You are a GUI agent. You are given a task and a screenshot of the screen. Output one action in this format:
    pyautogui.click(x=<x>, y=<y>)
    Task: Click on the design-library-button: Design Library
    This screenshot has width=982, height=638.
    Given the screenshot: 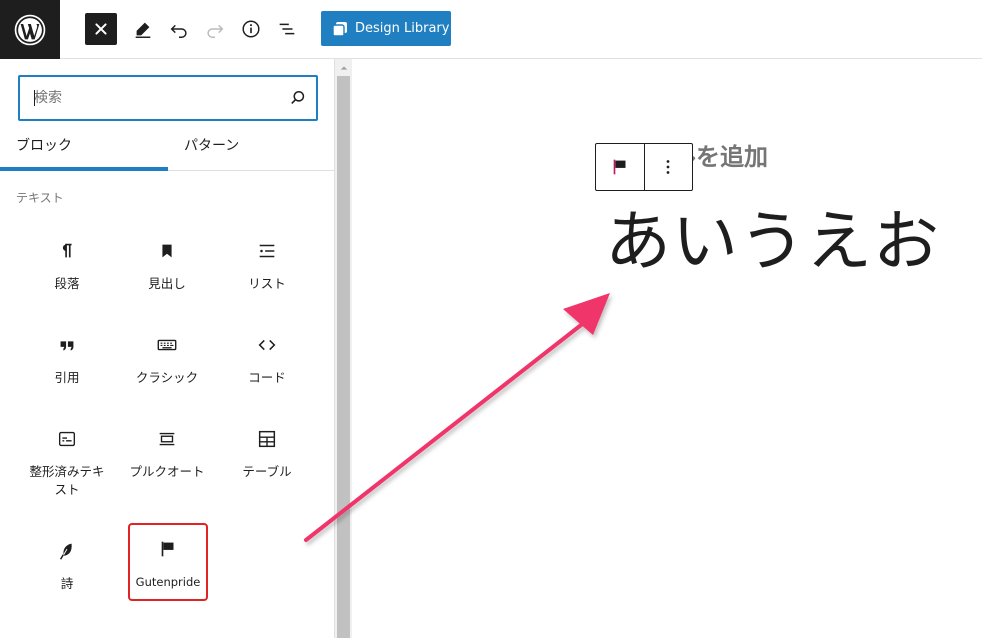 What is the action you would take?
    pyautogui.click(x=386, y=28)
    